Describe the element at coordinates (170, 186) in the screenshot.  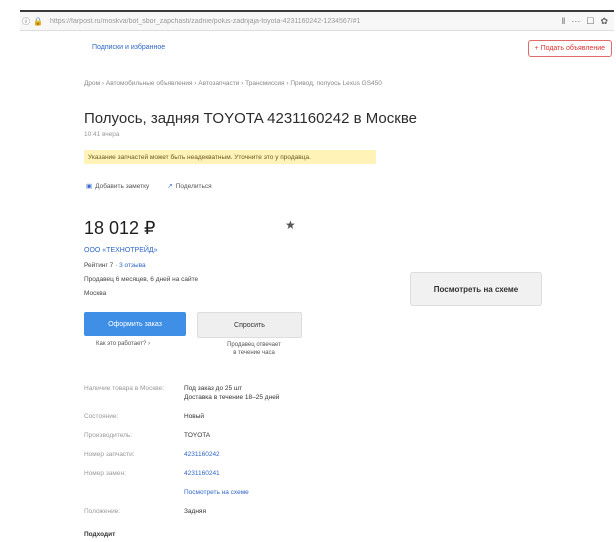
I see `share-icon: ↗` at that location.